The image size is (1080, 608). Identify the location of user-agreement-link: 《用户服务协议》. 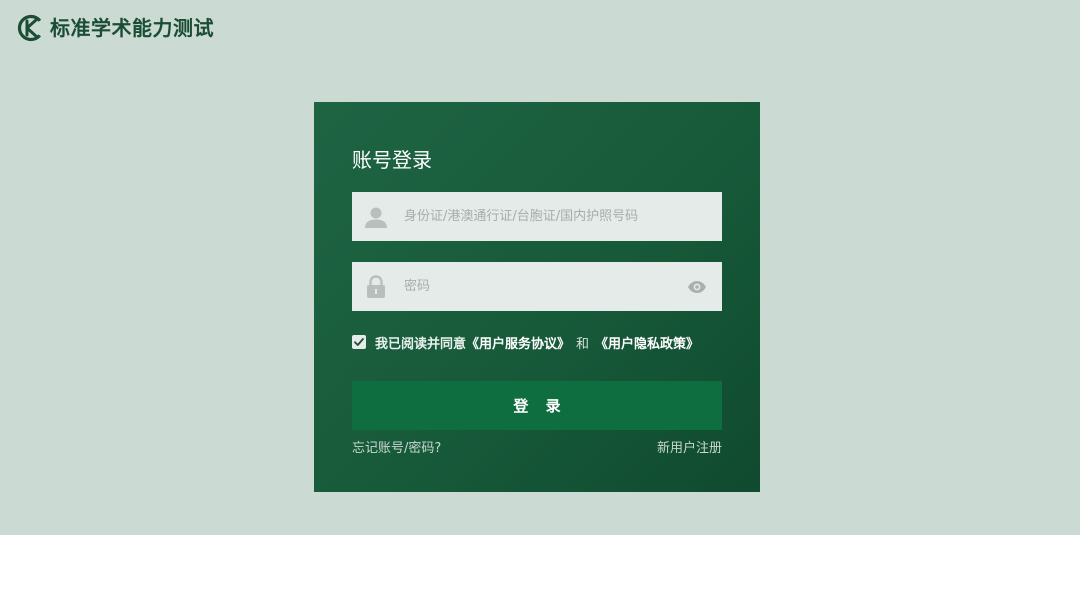
(518, 342).